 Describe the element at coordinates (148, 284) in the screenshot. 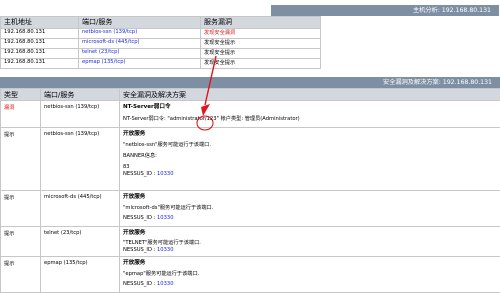

I see `nessus-id-text: NESSUS_ID : 10330` at that location.